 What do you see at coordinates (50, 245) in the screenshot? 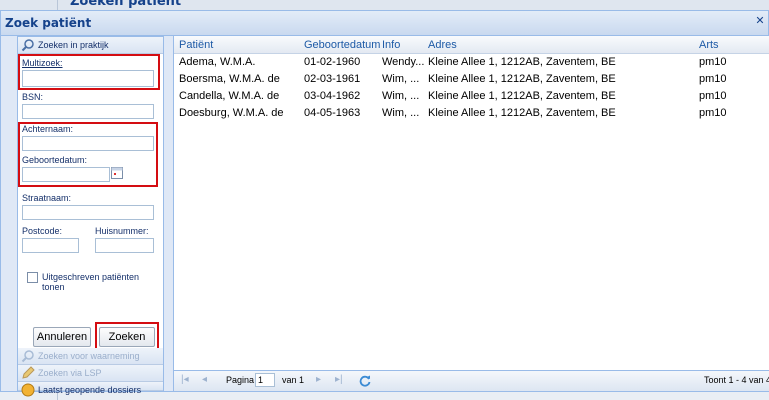
I see `postcode-input` at bounding box center [50, 245].